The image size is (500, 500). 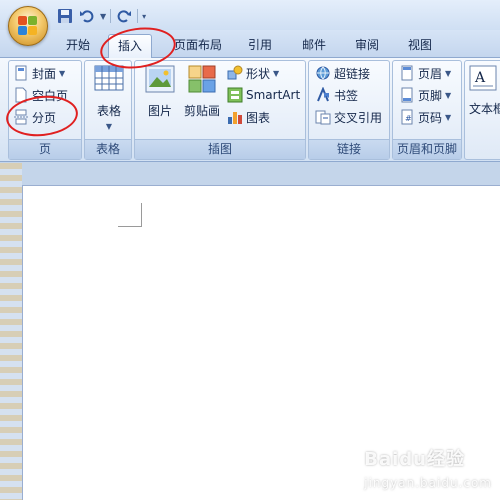 I want to click on quick-access-toolbar: ▼ ▾, so click(x=101, y=16).